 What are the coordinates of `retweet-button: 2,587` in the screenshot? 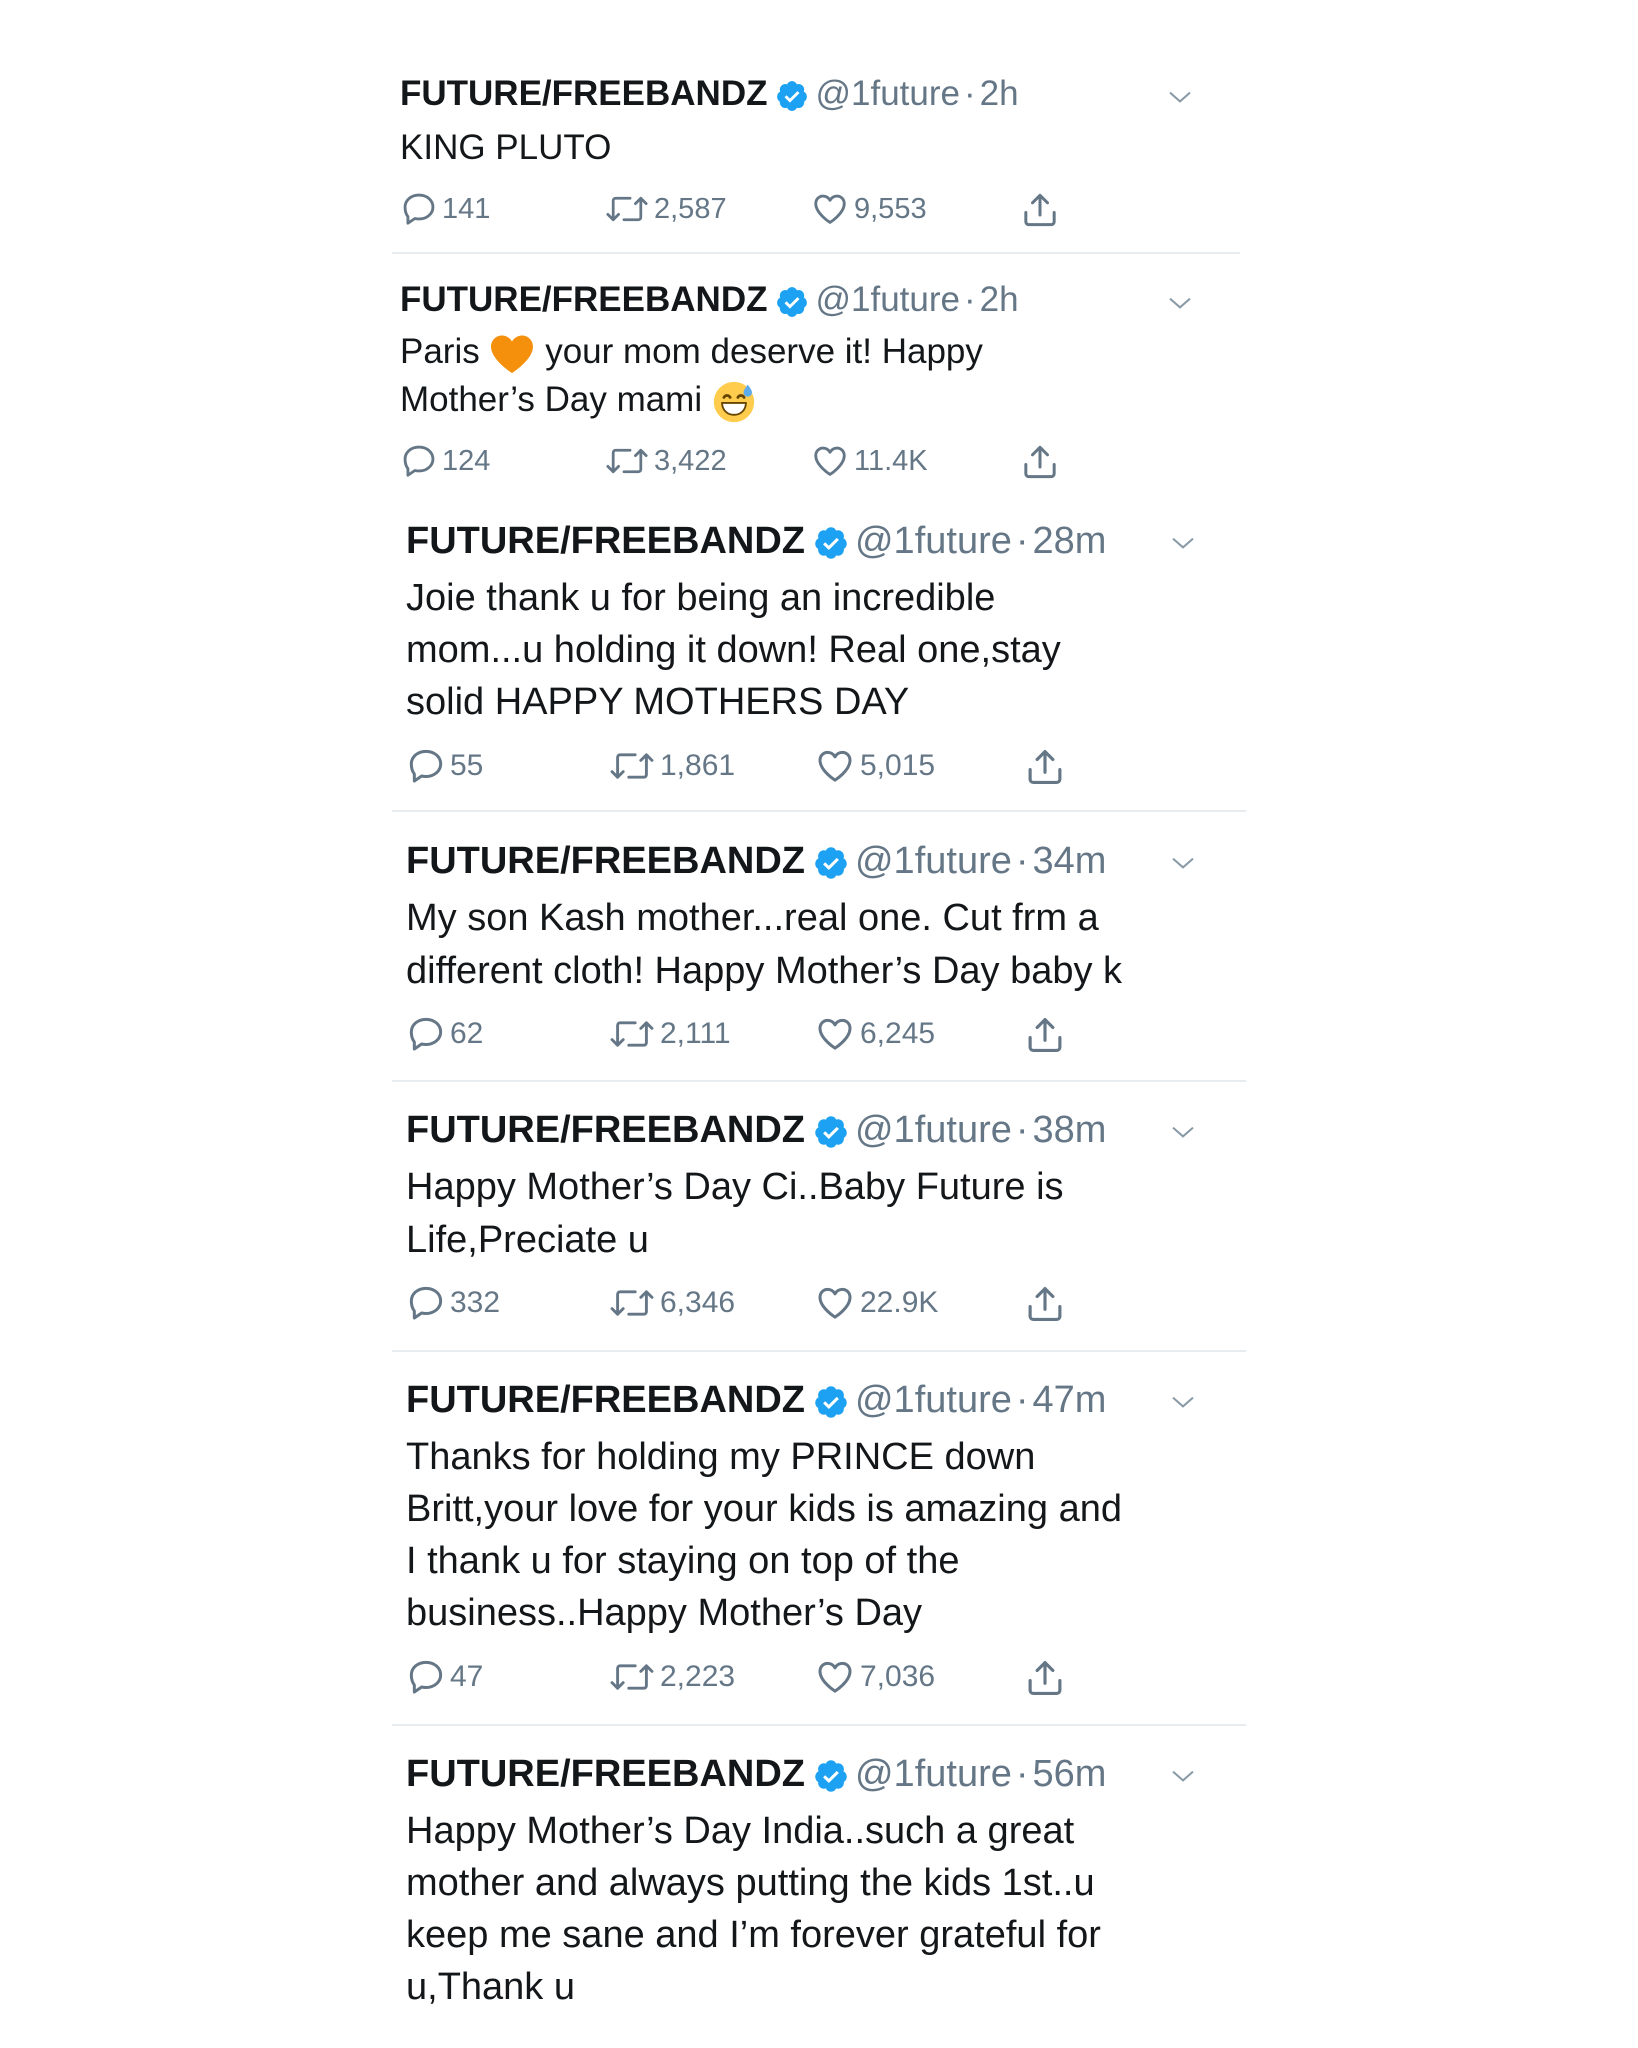 It's located at (665, 209).